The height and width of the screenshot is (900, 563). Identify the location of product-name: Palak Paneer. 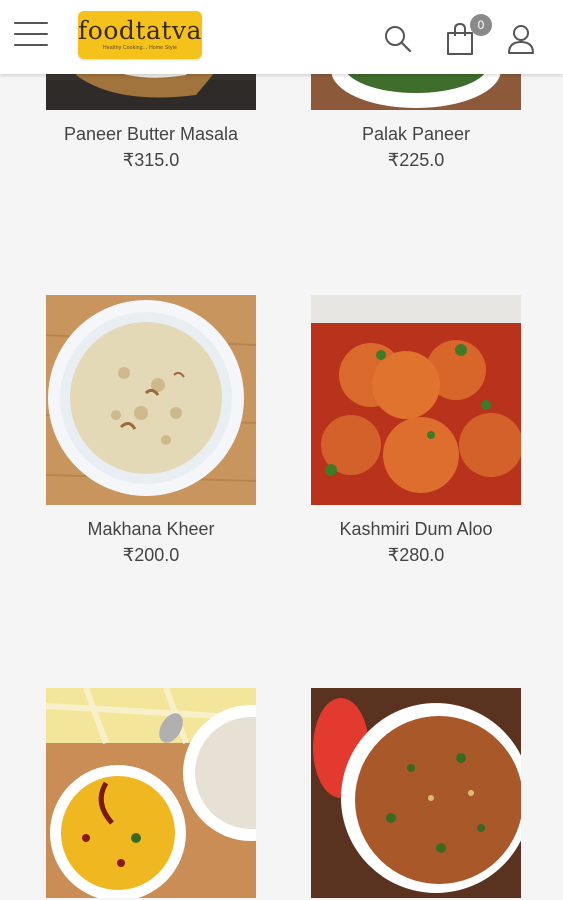
(416, 134).